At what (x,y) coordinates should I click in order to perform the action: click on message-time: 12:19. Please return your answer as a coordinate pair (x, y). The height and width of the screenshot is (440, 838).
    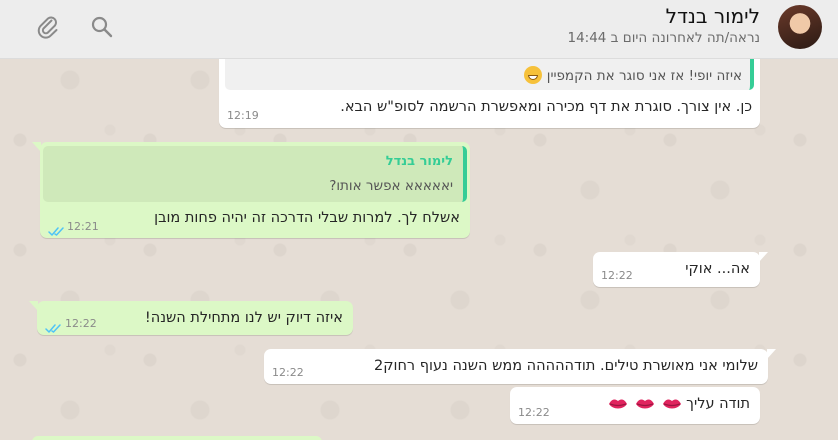
    Looking at the image, I should click on (243, 115).